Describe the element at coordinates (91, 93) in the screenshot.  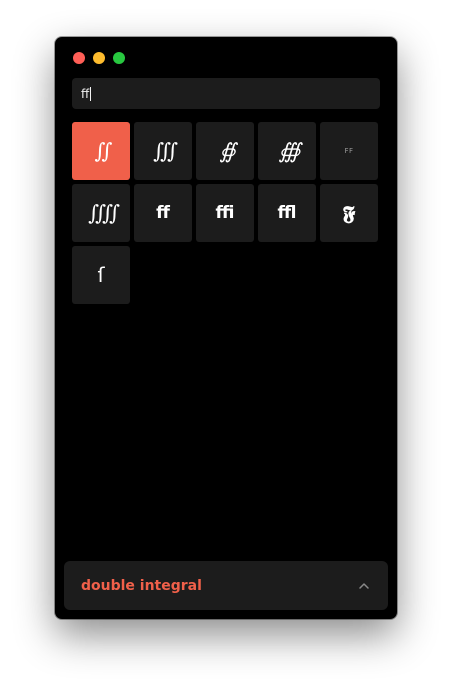
I see `text-caret` at that location.